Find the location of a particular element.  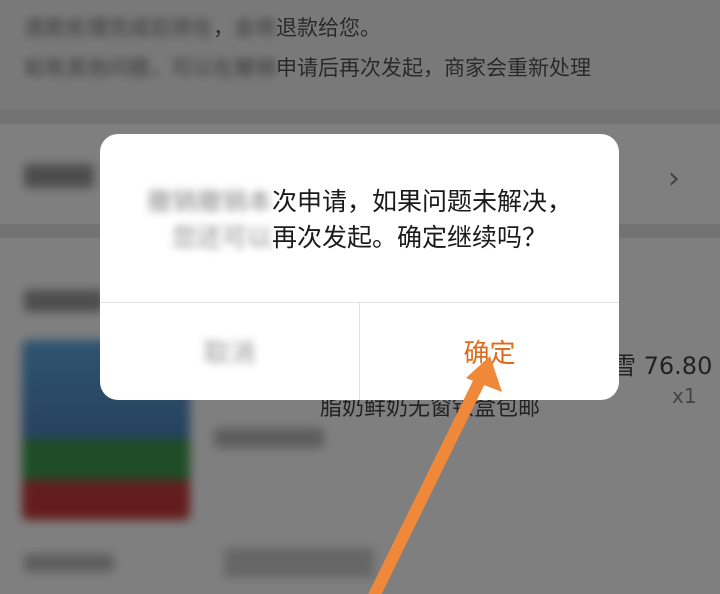

confirm-button: 确定 is located at coordinates (489, 351).